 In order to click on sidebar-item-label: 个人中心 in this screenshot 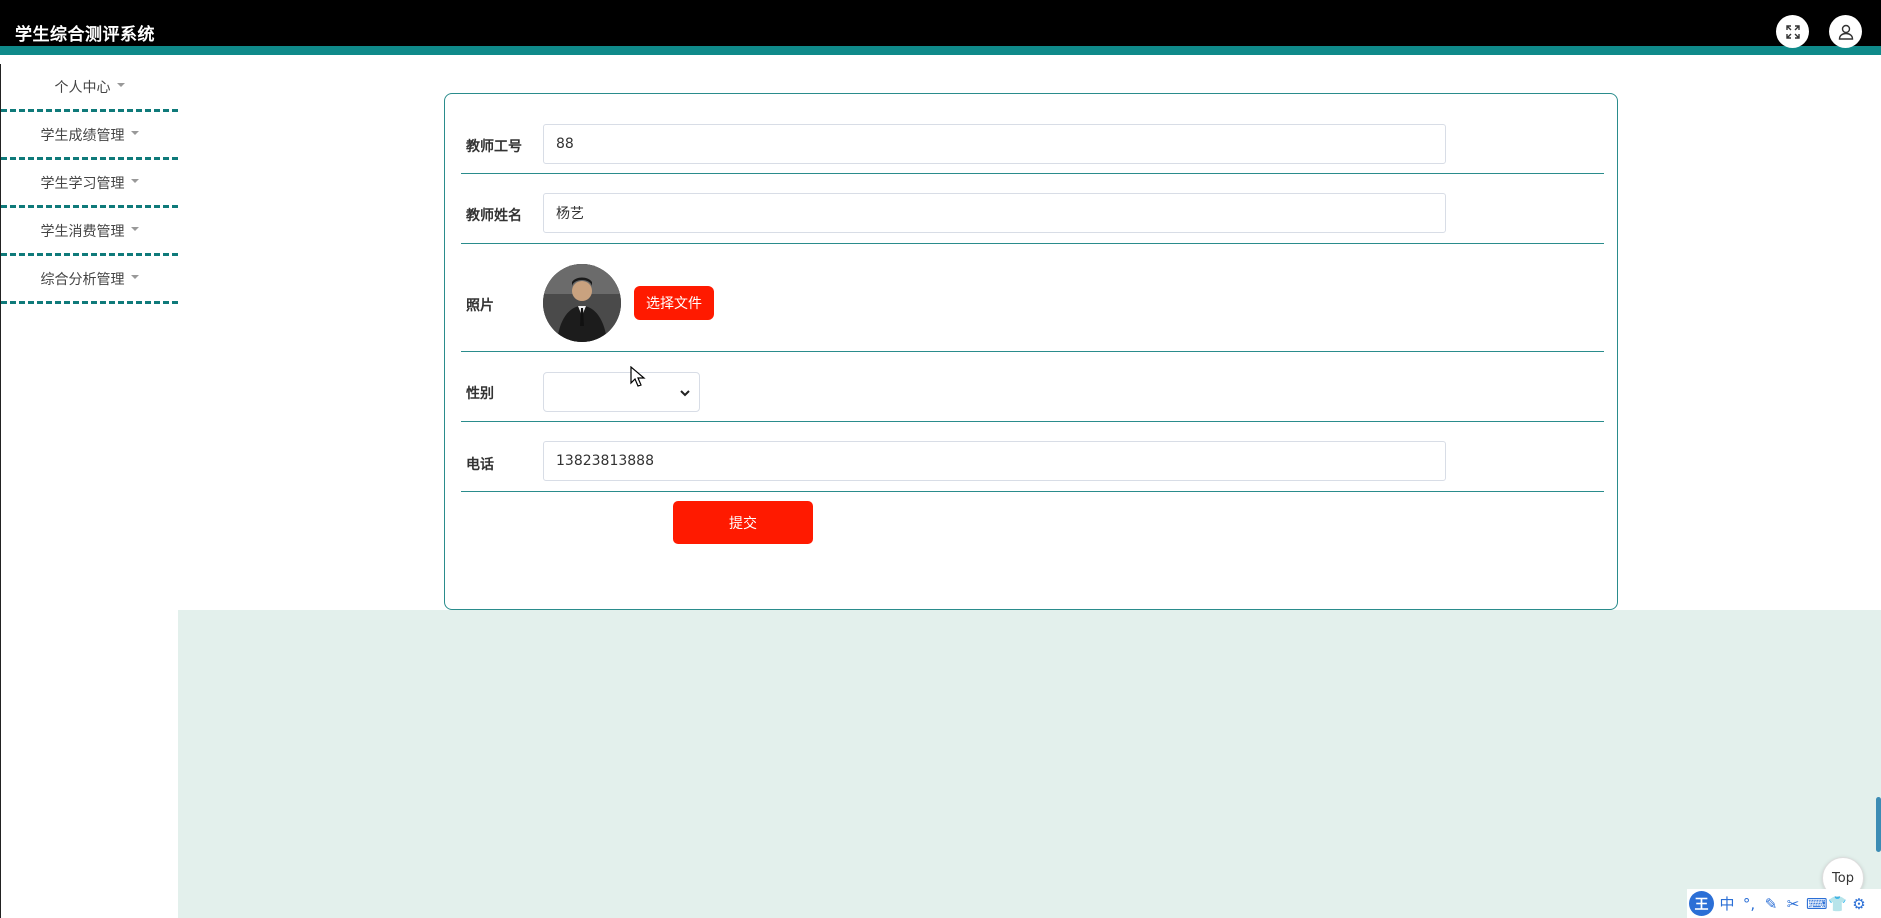, I will do `click(82, 87)`.